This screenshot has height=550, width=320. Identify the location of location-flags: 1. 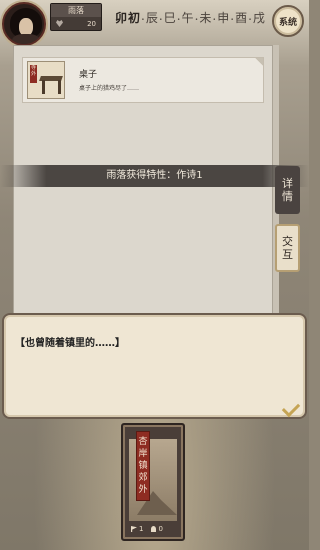
(141, 529).